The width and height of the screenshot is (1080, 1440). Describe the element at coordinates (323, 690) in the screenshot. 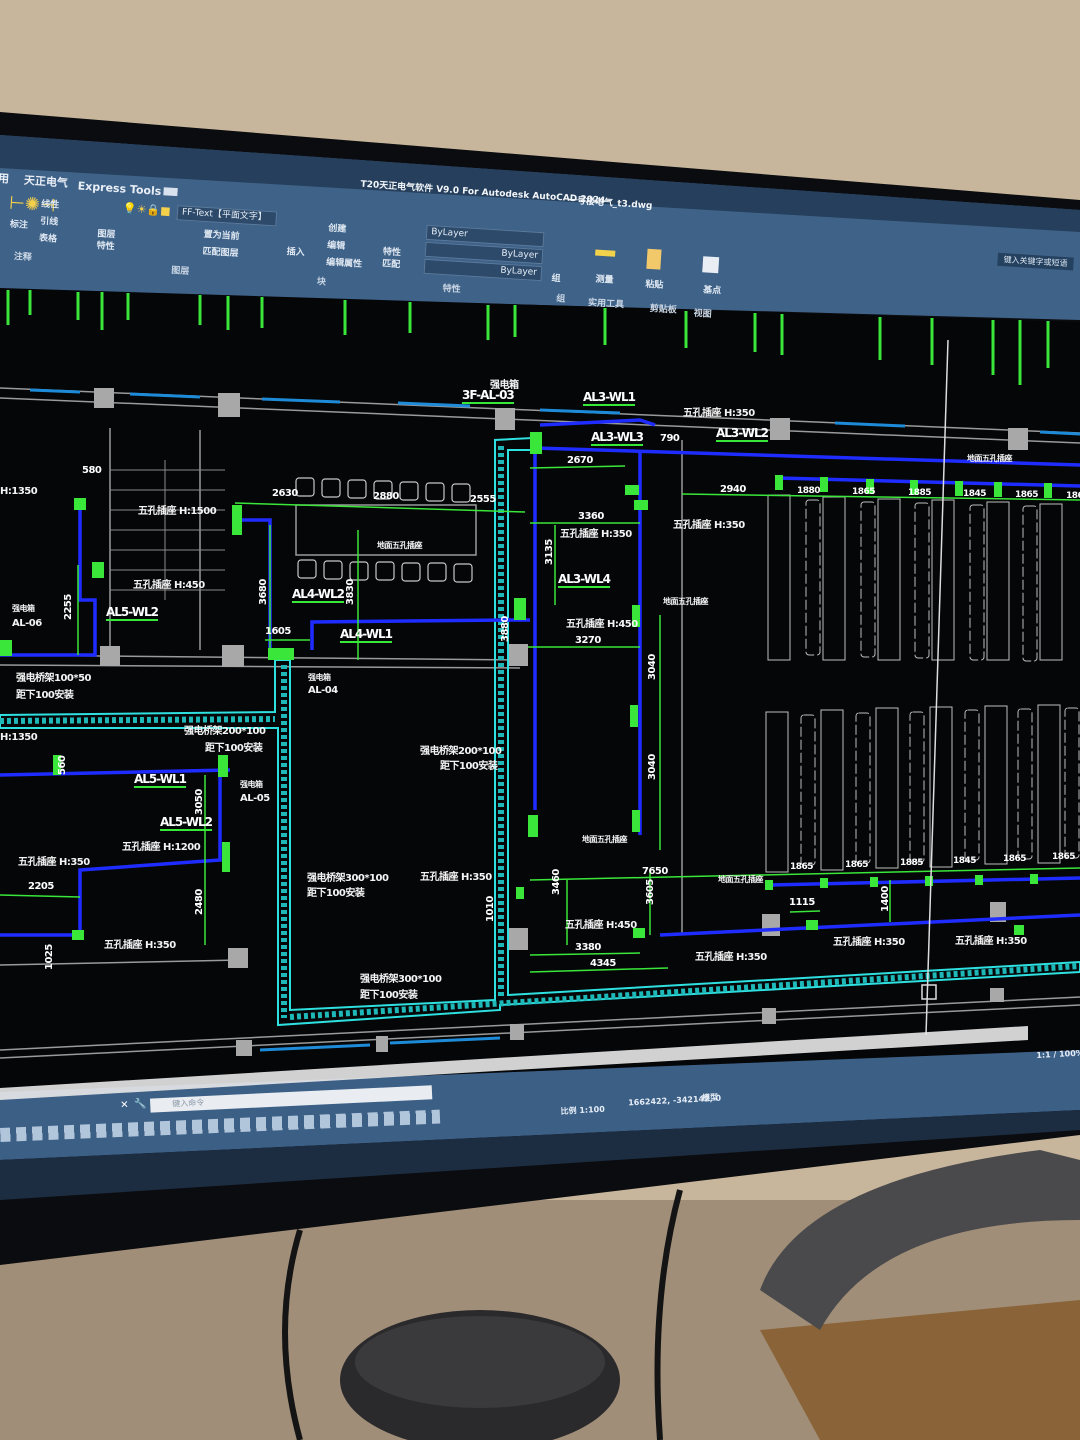

I see `panel-id-label: AL-04` at that location.